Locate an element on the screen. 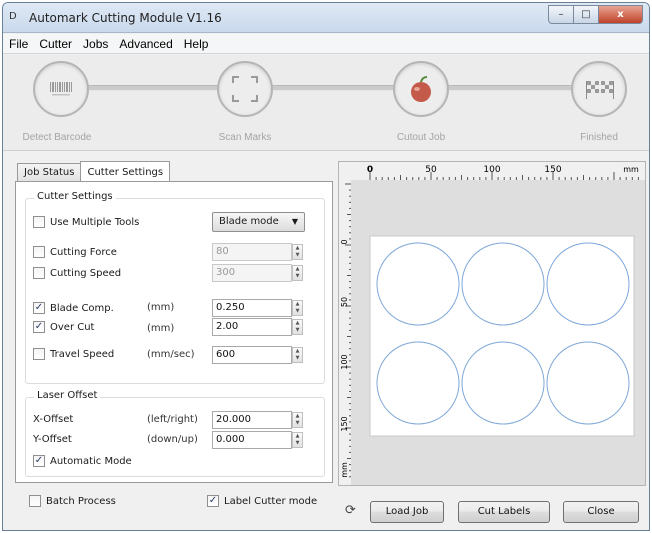 Image resolution: width=652 pixels, height=533 pixels. batch-process-row: Batch Process is located at coordinates (72, 501).